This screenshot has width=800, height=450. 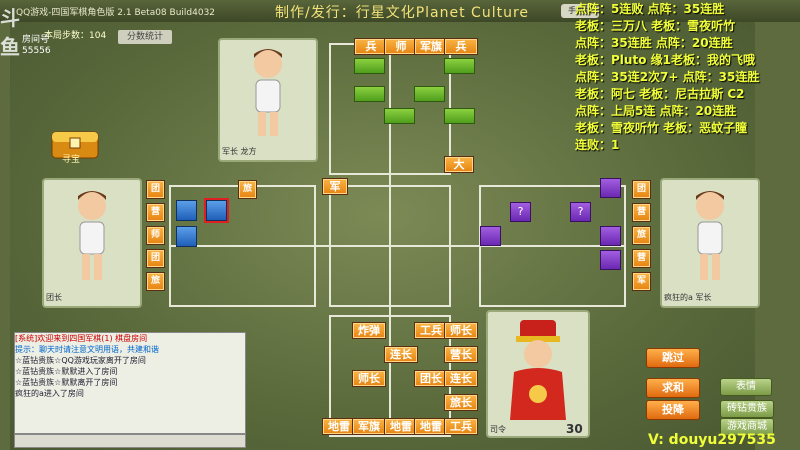 I want to click on piece-top: 军旗, so click(x=431, y=46).